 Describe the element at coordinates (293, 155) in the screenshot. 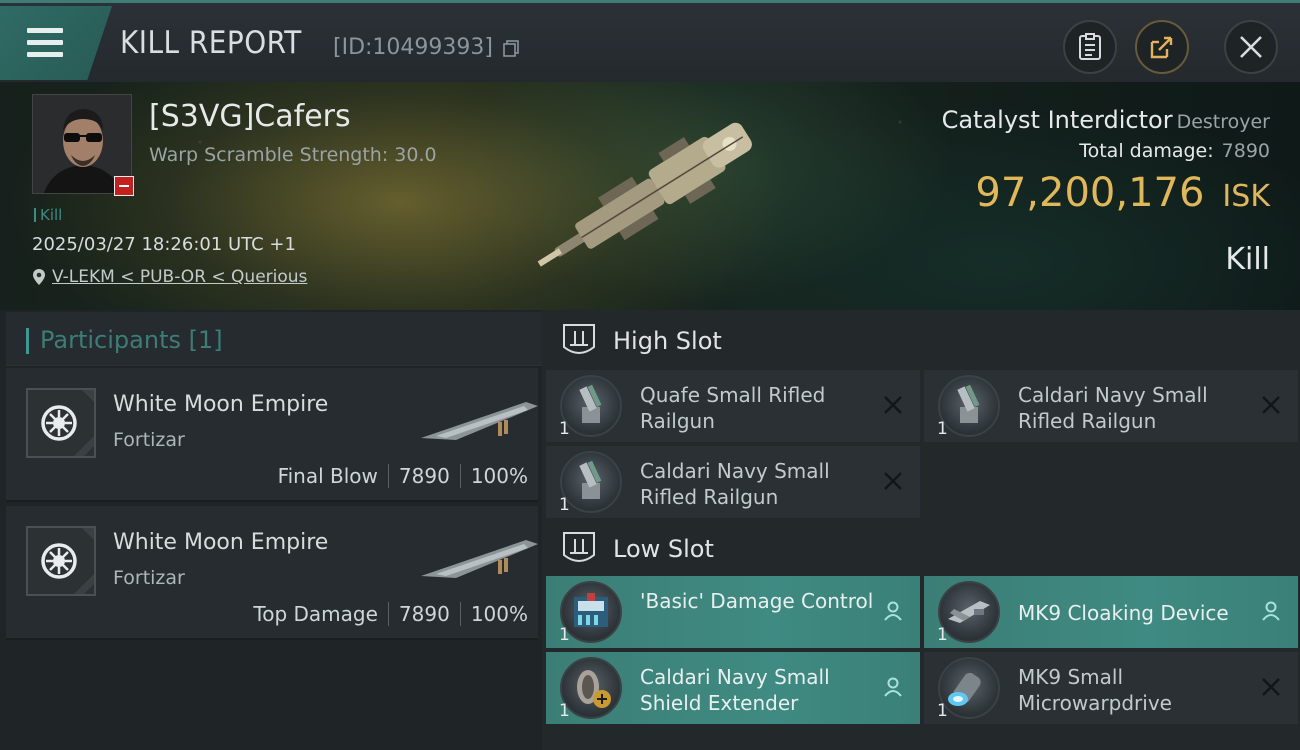

I see `warp-scramble-strength: Warp Scramble Strength: 30.0` at that location.